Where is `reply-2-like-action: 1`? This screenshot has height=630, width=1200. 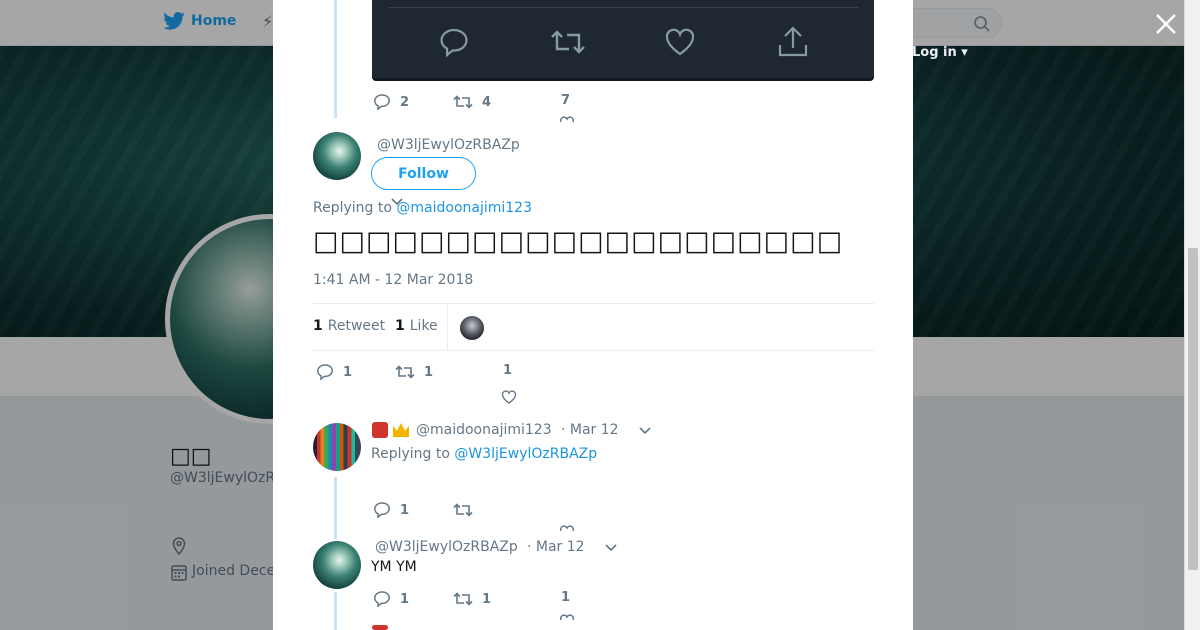
reply-2-like-action: 1 is located at coordinates (565, 597).